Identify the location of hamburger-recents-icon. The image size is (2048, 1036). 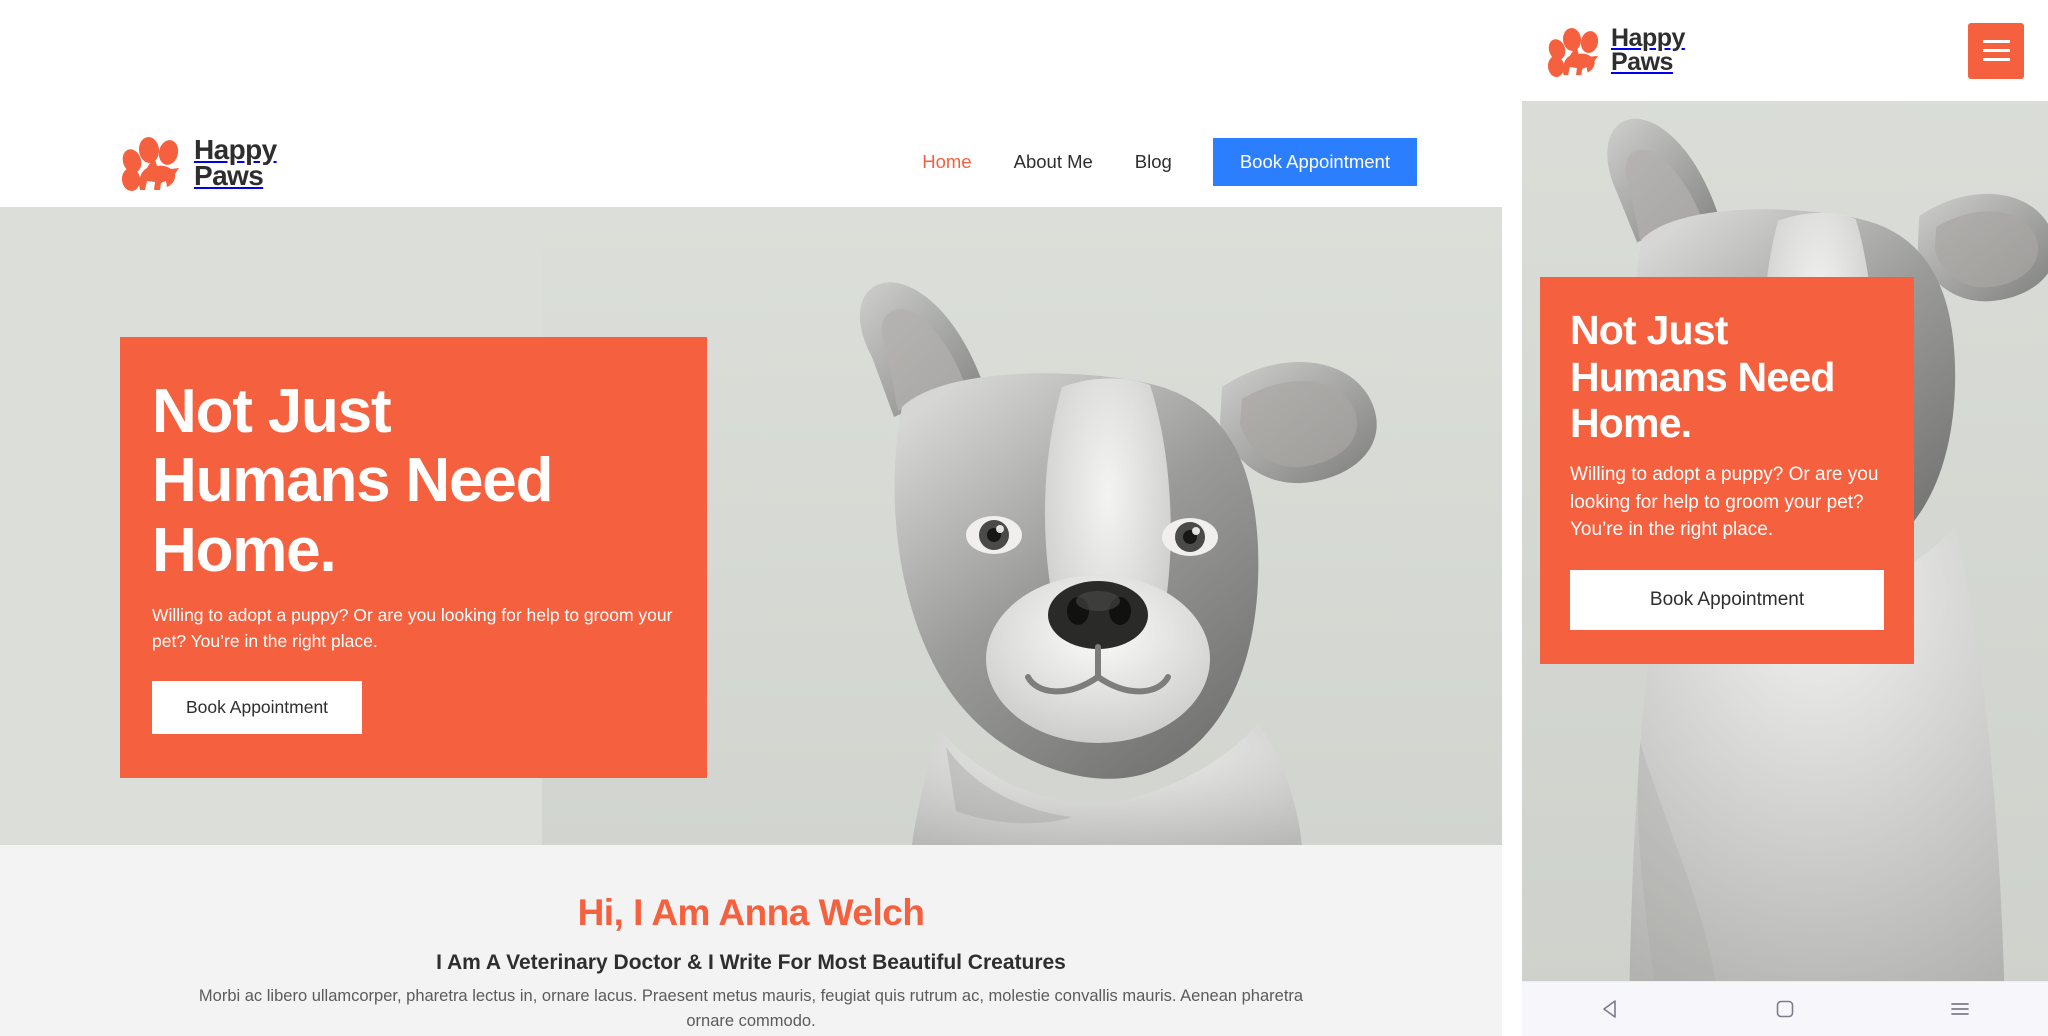
(1960, 1009).